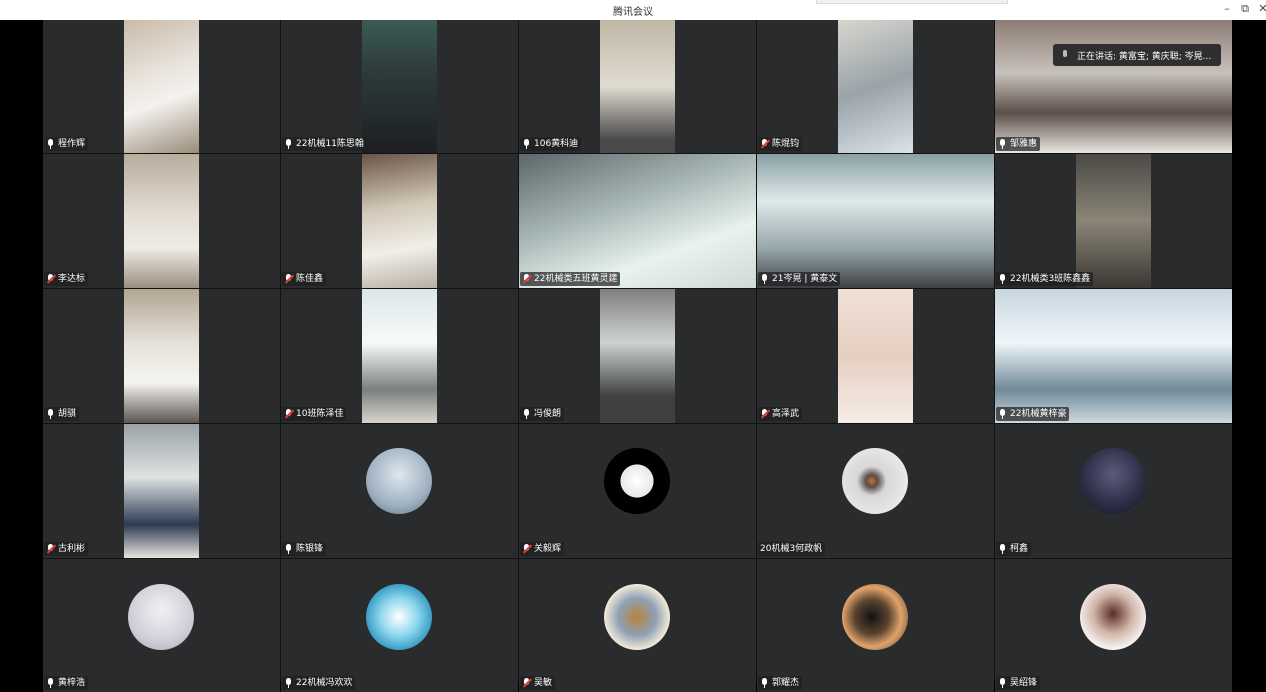 The width and height of the screenshot is (1266, 692). Describe the element at coordinates (67, 414) in the screenshot. I see `participant-name: 胡骐` at that location.